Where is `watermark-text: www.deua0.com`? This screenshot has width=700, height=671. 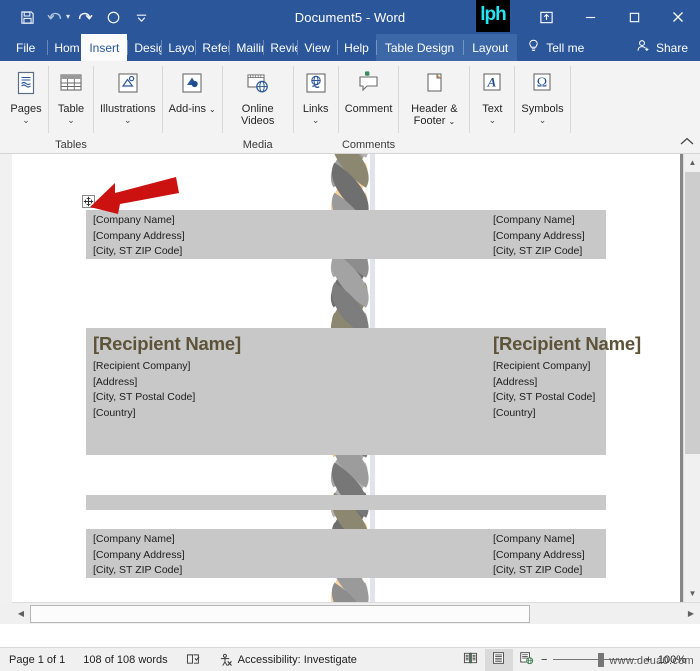
watermark-text: www.deua0.com is located at coordinates (651, 661).